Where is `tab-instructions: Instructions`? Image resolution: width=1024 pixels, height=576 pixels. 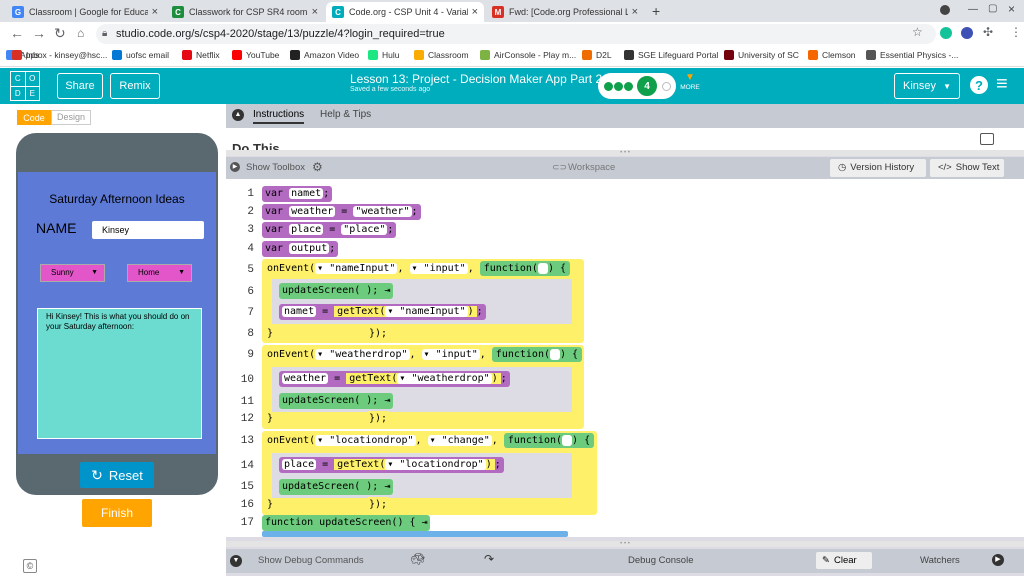
tab-instructions: Instructions is located at coordinates (279, 116).